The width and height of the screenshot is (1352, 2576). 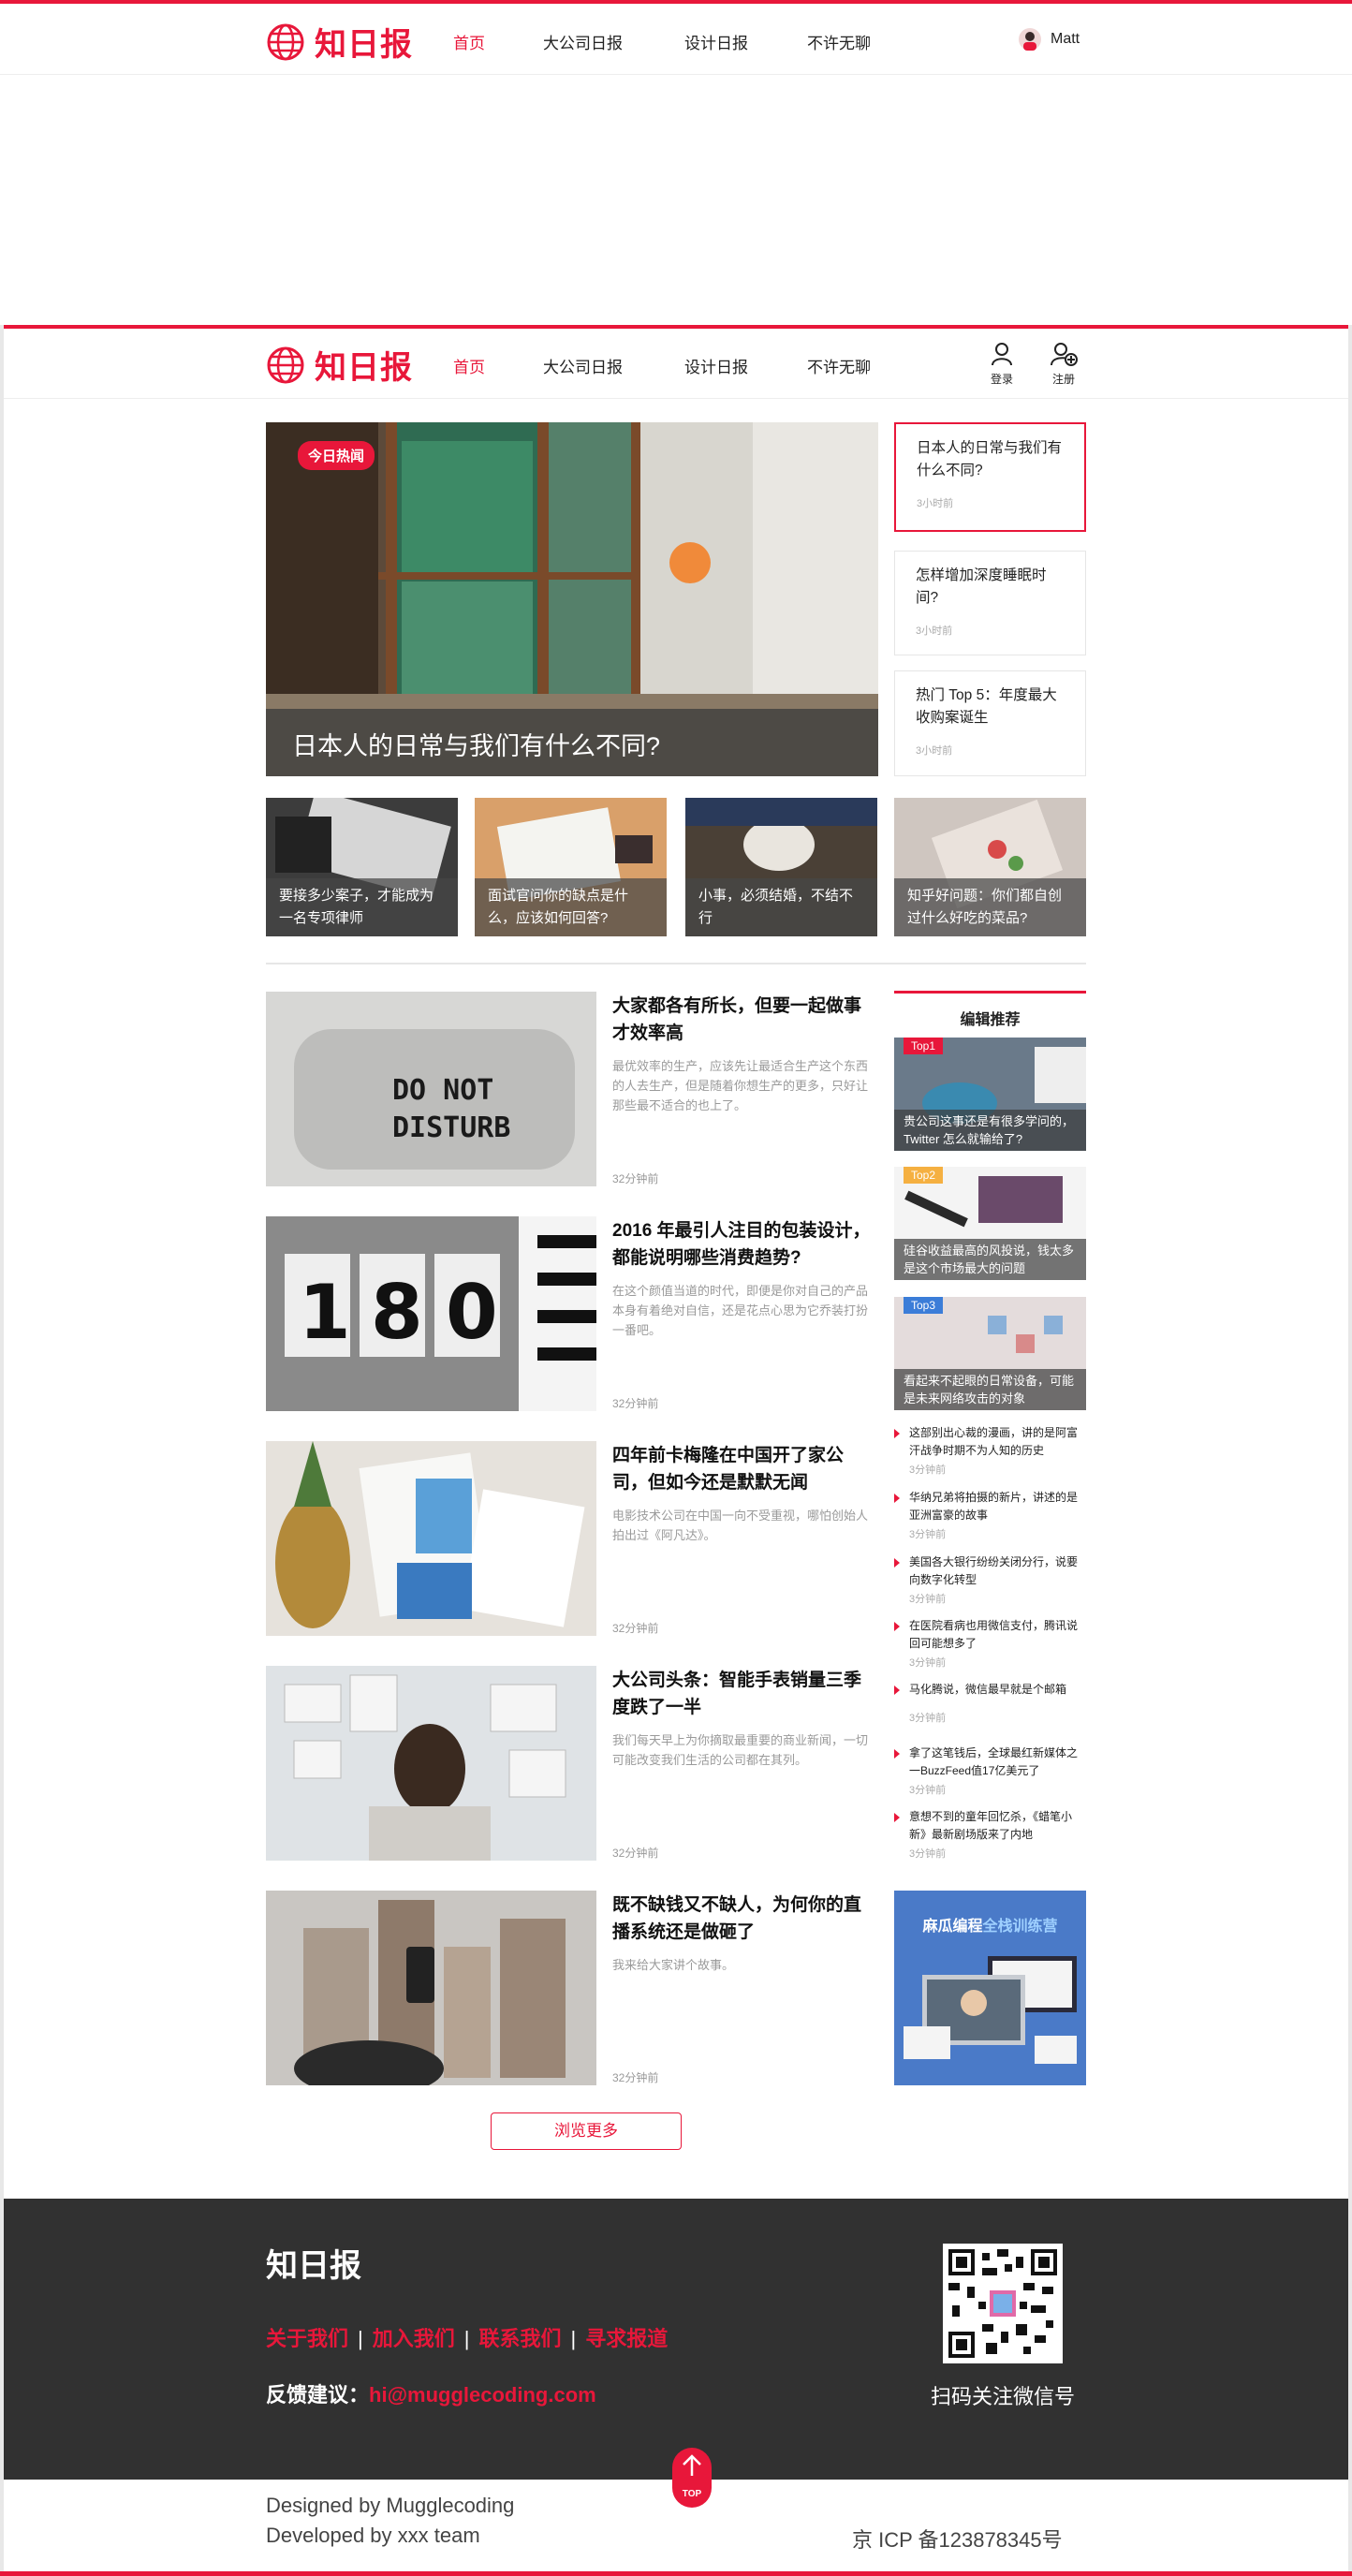 What do you see at coordinates (745, 1694) in the screenshot?
I see `article-title: 大公司头条：智能手表销量三季度跌了一半` at bounding box center [745, 1694].